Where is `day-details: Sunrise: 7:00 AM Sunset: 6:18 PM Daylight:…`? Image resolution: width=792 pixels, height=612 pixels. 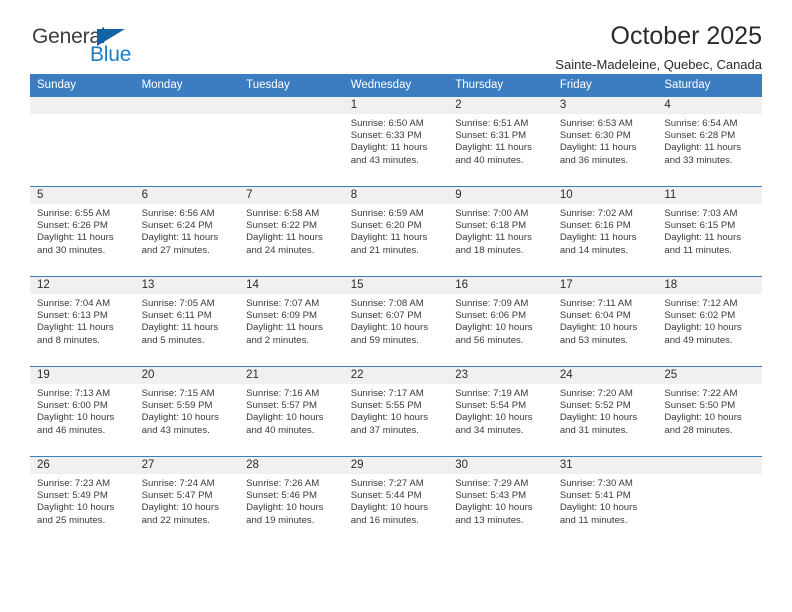 day-details: Sunrise: 7:00 AM Sunset: 6:18 PM Daylight:… is located at coordinates (500, 230).